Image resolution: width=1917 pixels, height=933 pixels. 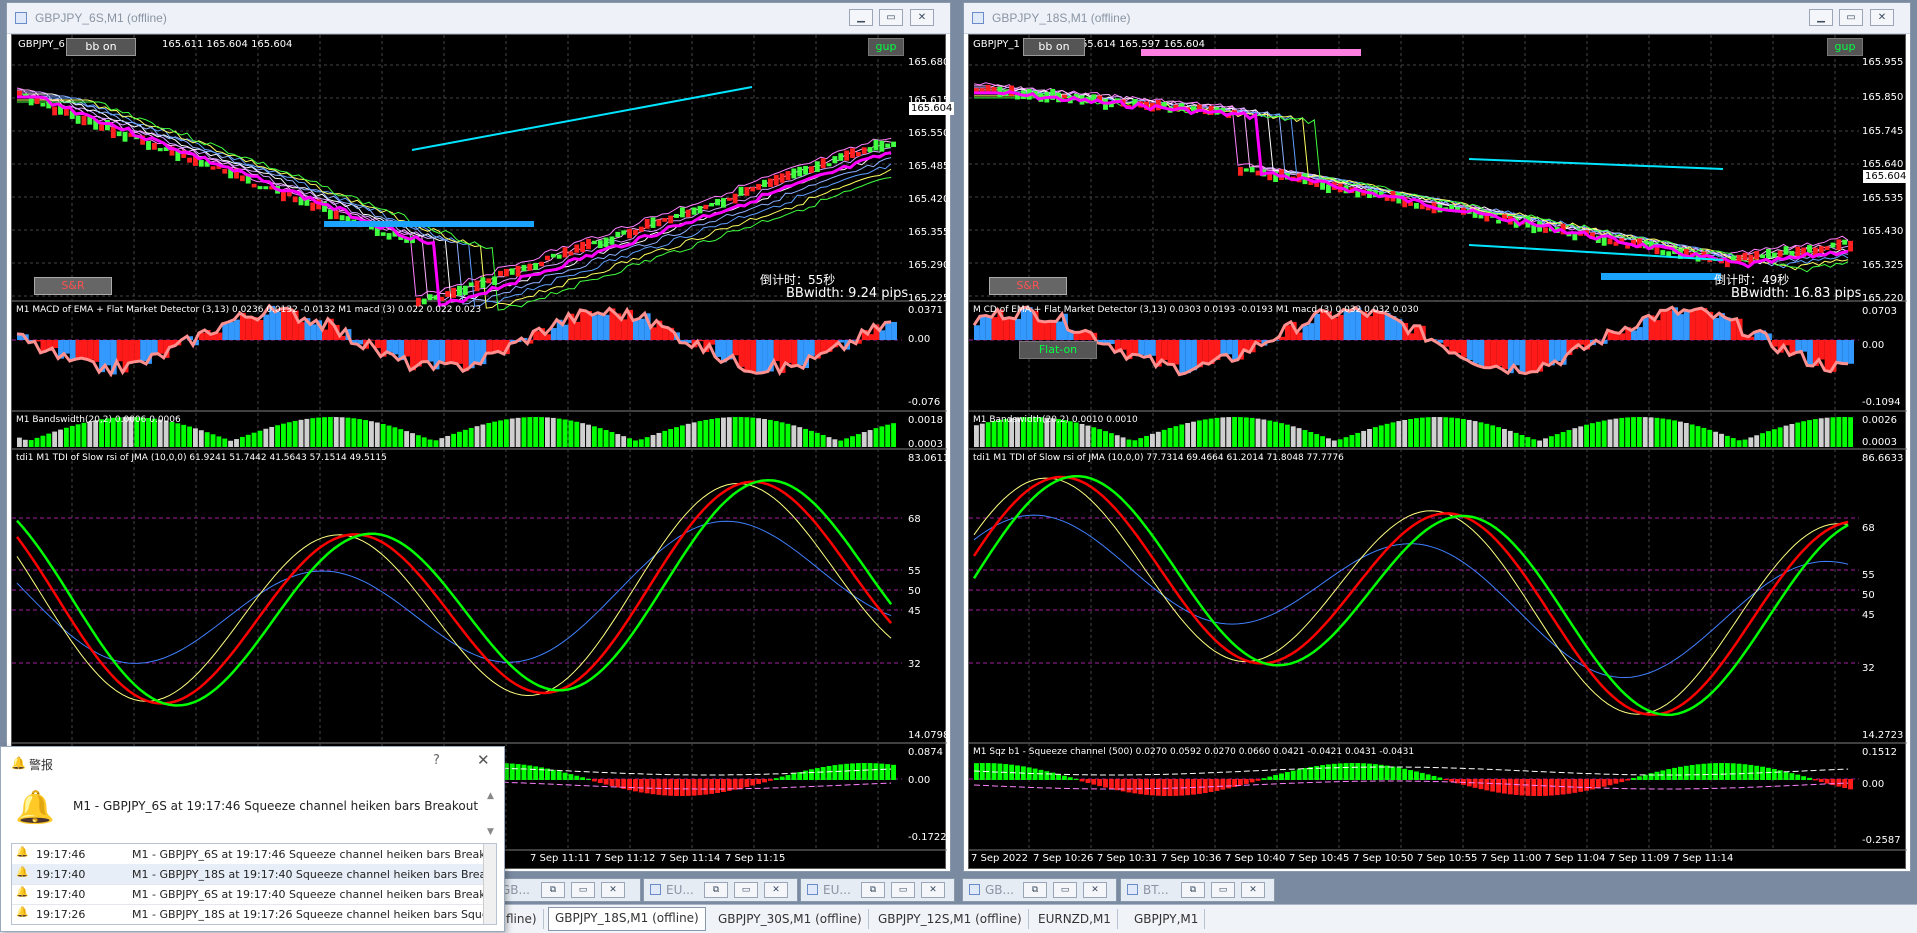 I want to click on flat-on-button: Flat-on, so click(x=1058, y=350).